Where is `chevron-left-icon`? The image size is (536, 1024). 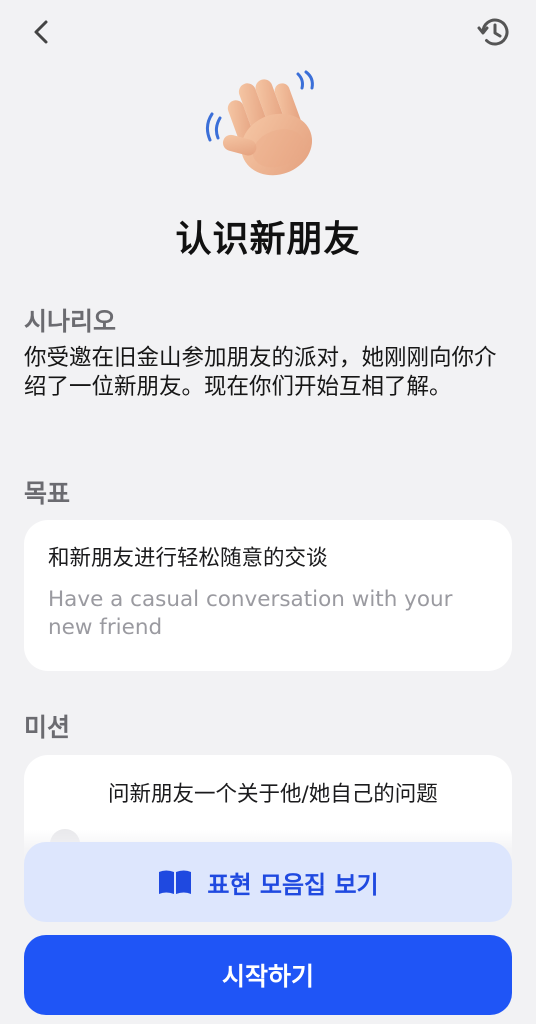
chevron-left-icon is located at coordinates (41, 32).